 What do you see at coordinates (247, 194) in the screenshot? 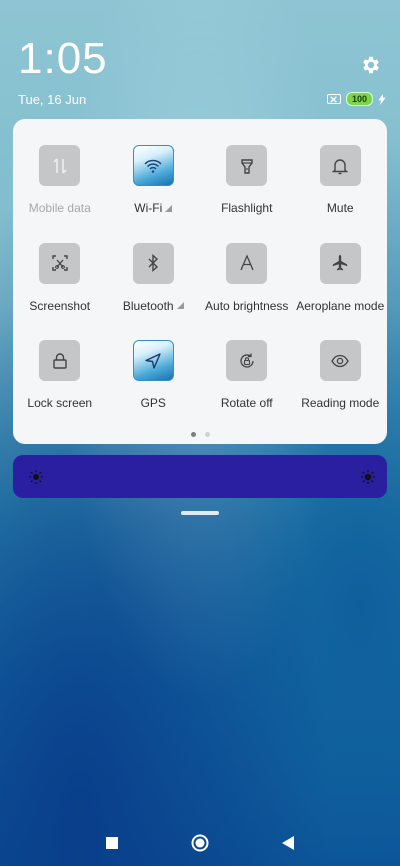
I see `tile-flashlight: Flashlight` at bounding box center [247, 194].